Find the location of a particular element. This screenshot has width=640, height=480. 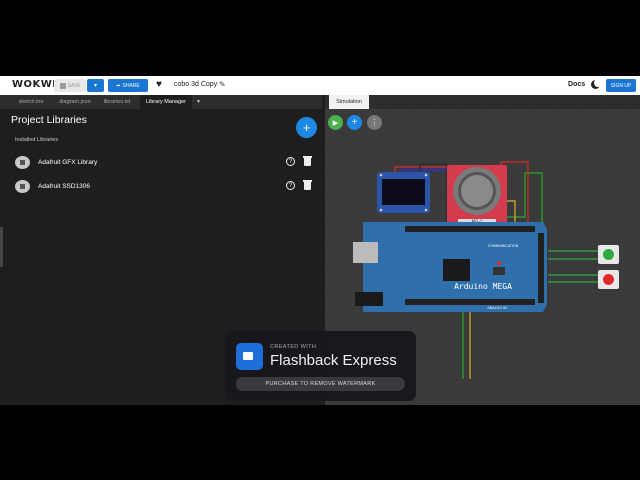

add-library-button: + is located at coordinates (306, 127).